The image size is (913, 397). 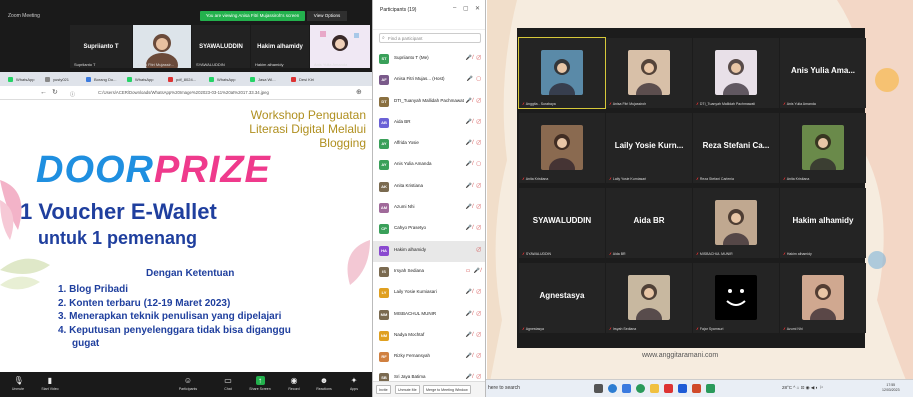 What do you see at coordinates (823, 298) in the screenshot?
I see `gallery-video-tile: ✗ Azumi Nhi` at bounding box center [823, 298].